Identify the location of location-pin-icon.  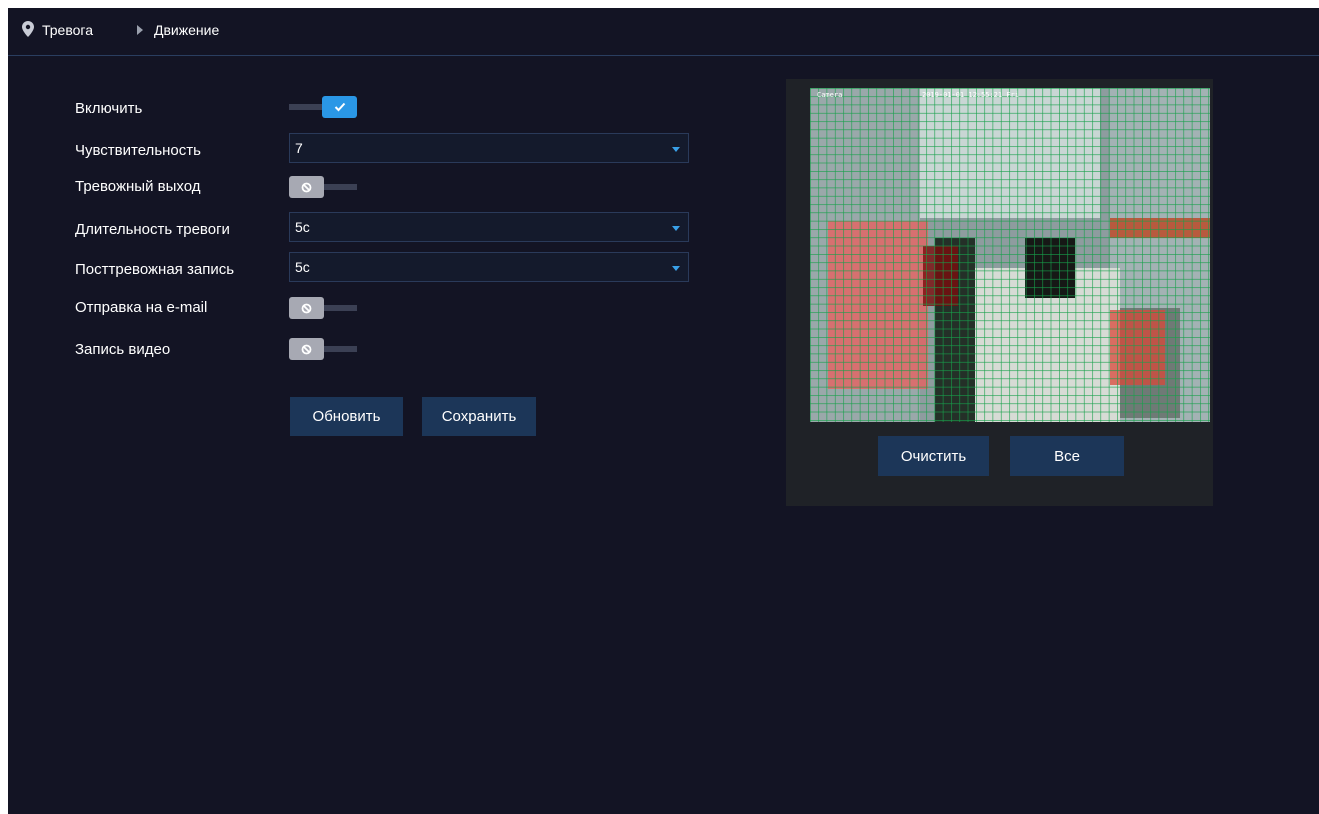
(28, 29).